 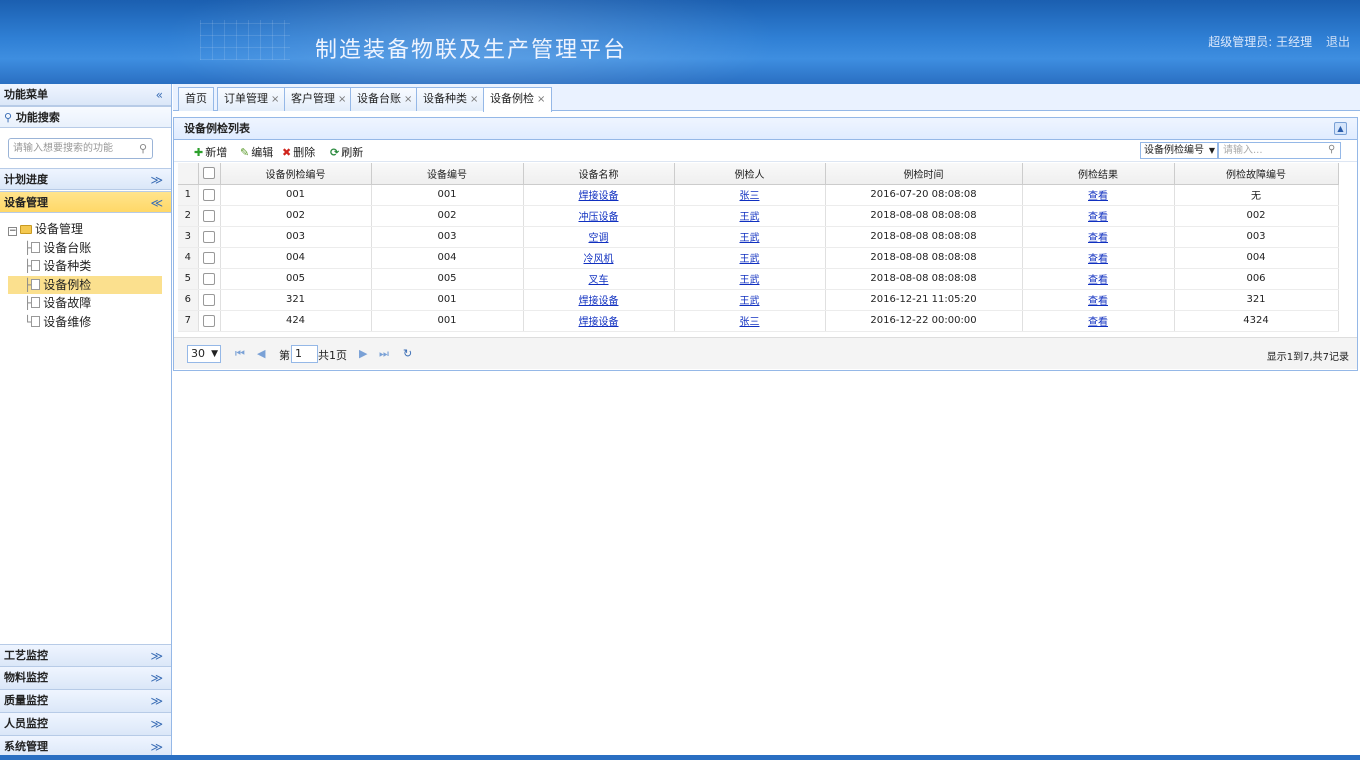 What do you see at coordinates (1338, 42) in the screenshot?
I see `logout-link: 退出` at bounding box center [1338, 42].